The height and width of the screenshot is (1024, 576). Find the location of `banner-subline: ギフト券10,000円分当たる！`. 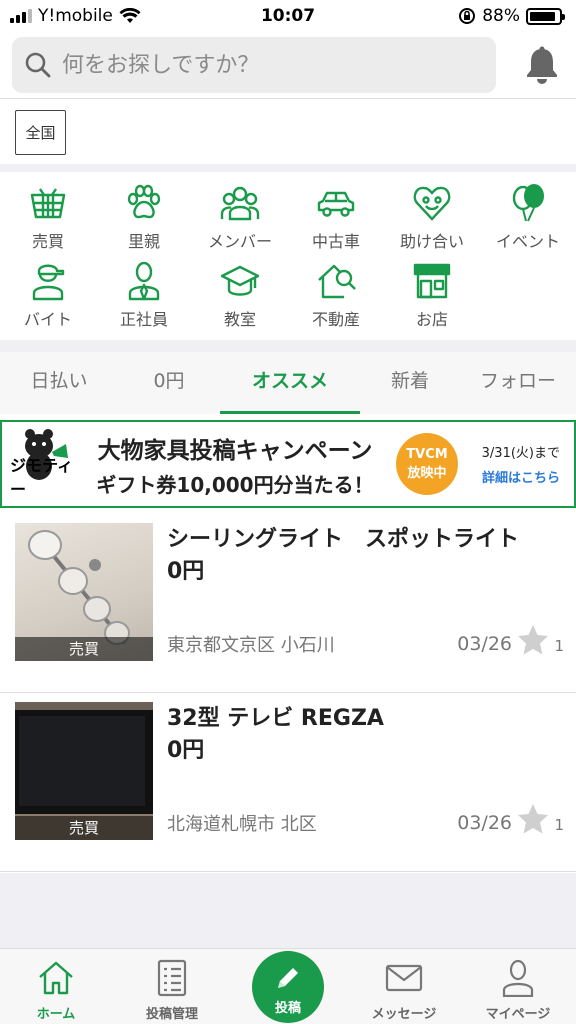

banner-subline: ギフト券10,000円分当たる！ is located at coordinates (235, 484).